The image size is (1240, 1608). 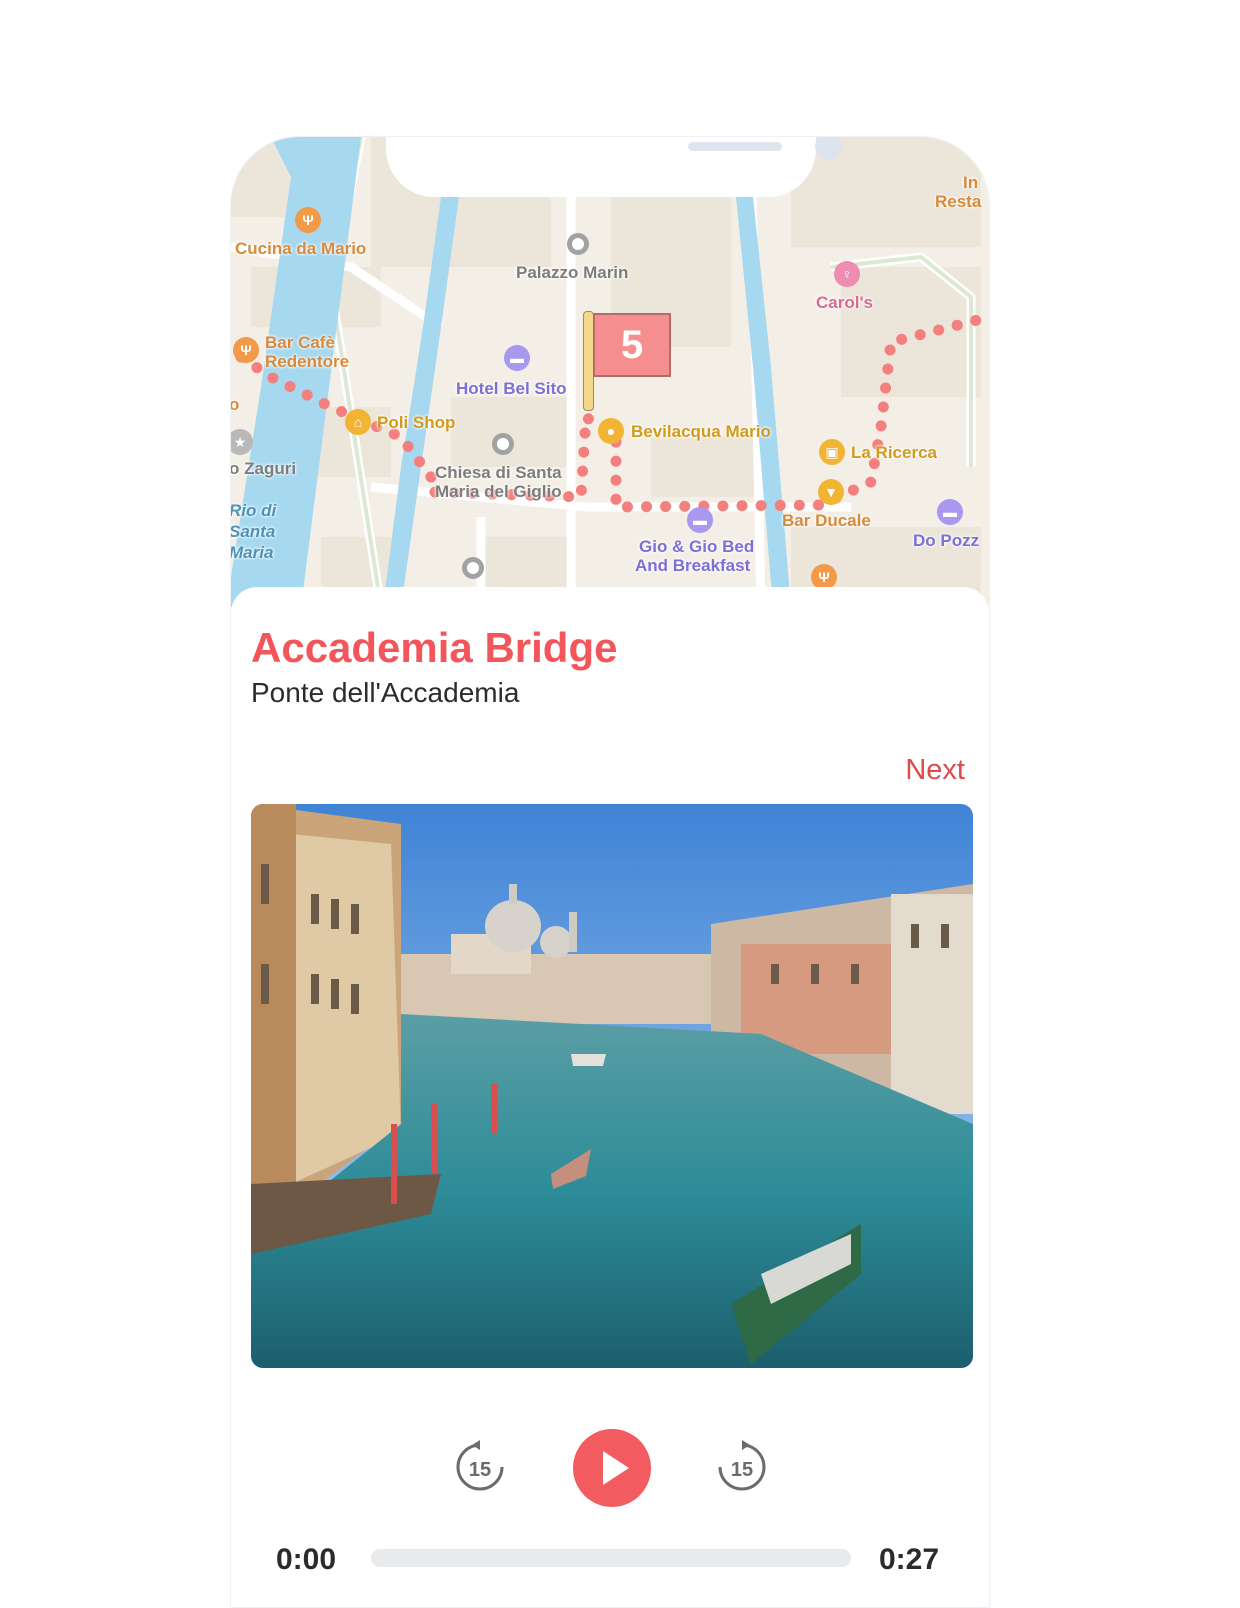 What do you see at coordinates (616, 1468) in the screenshot?
I see `play-icon` at bounding box center [616, 1468].